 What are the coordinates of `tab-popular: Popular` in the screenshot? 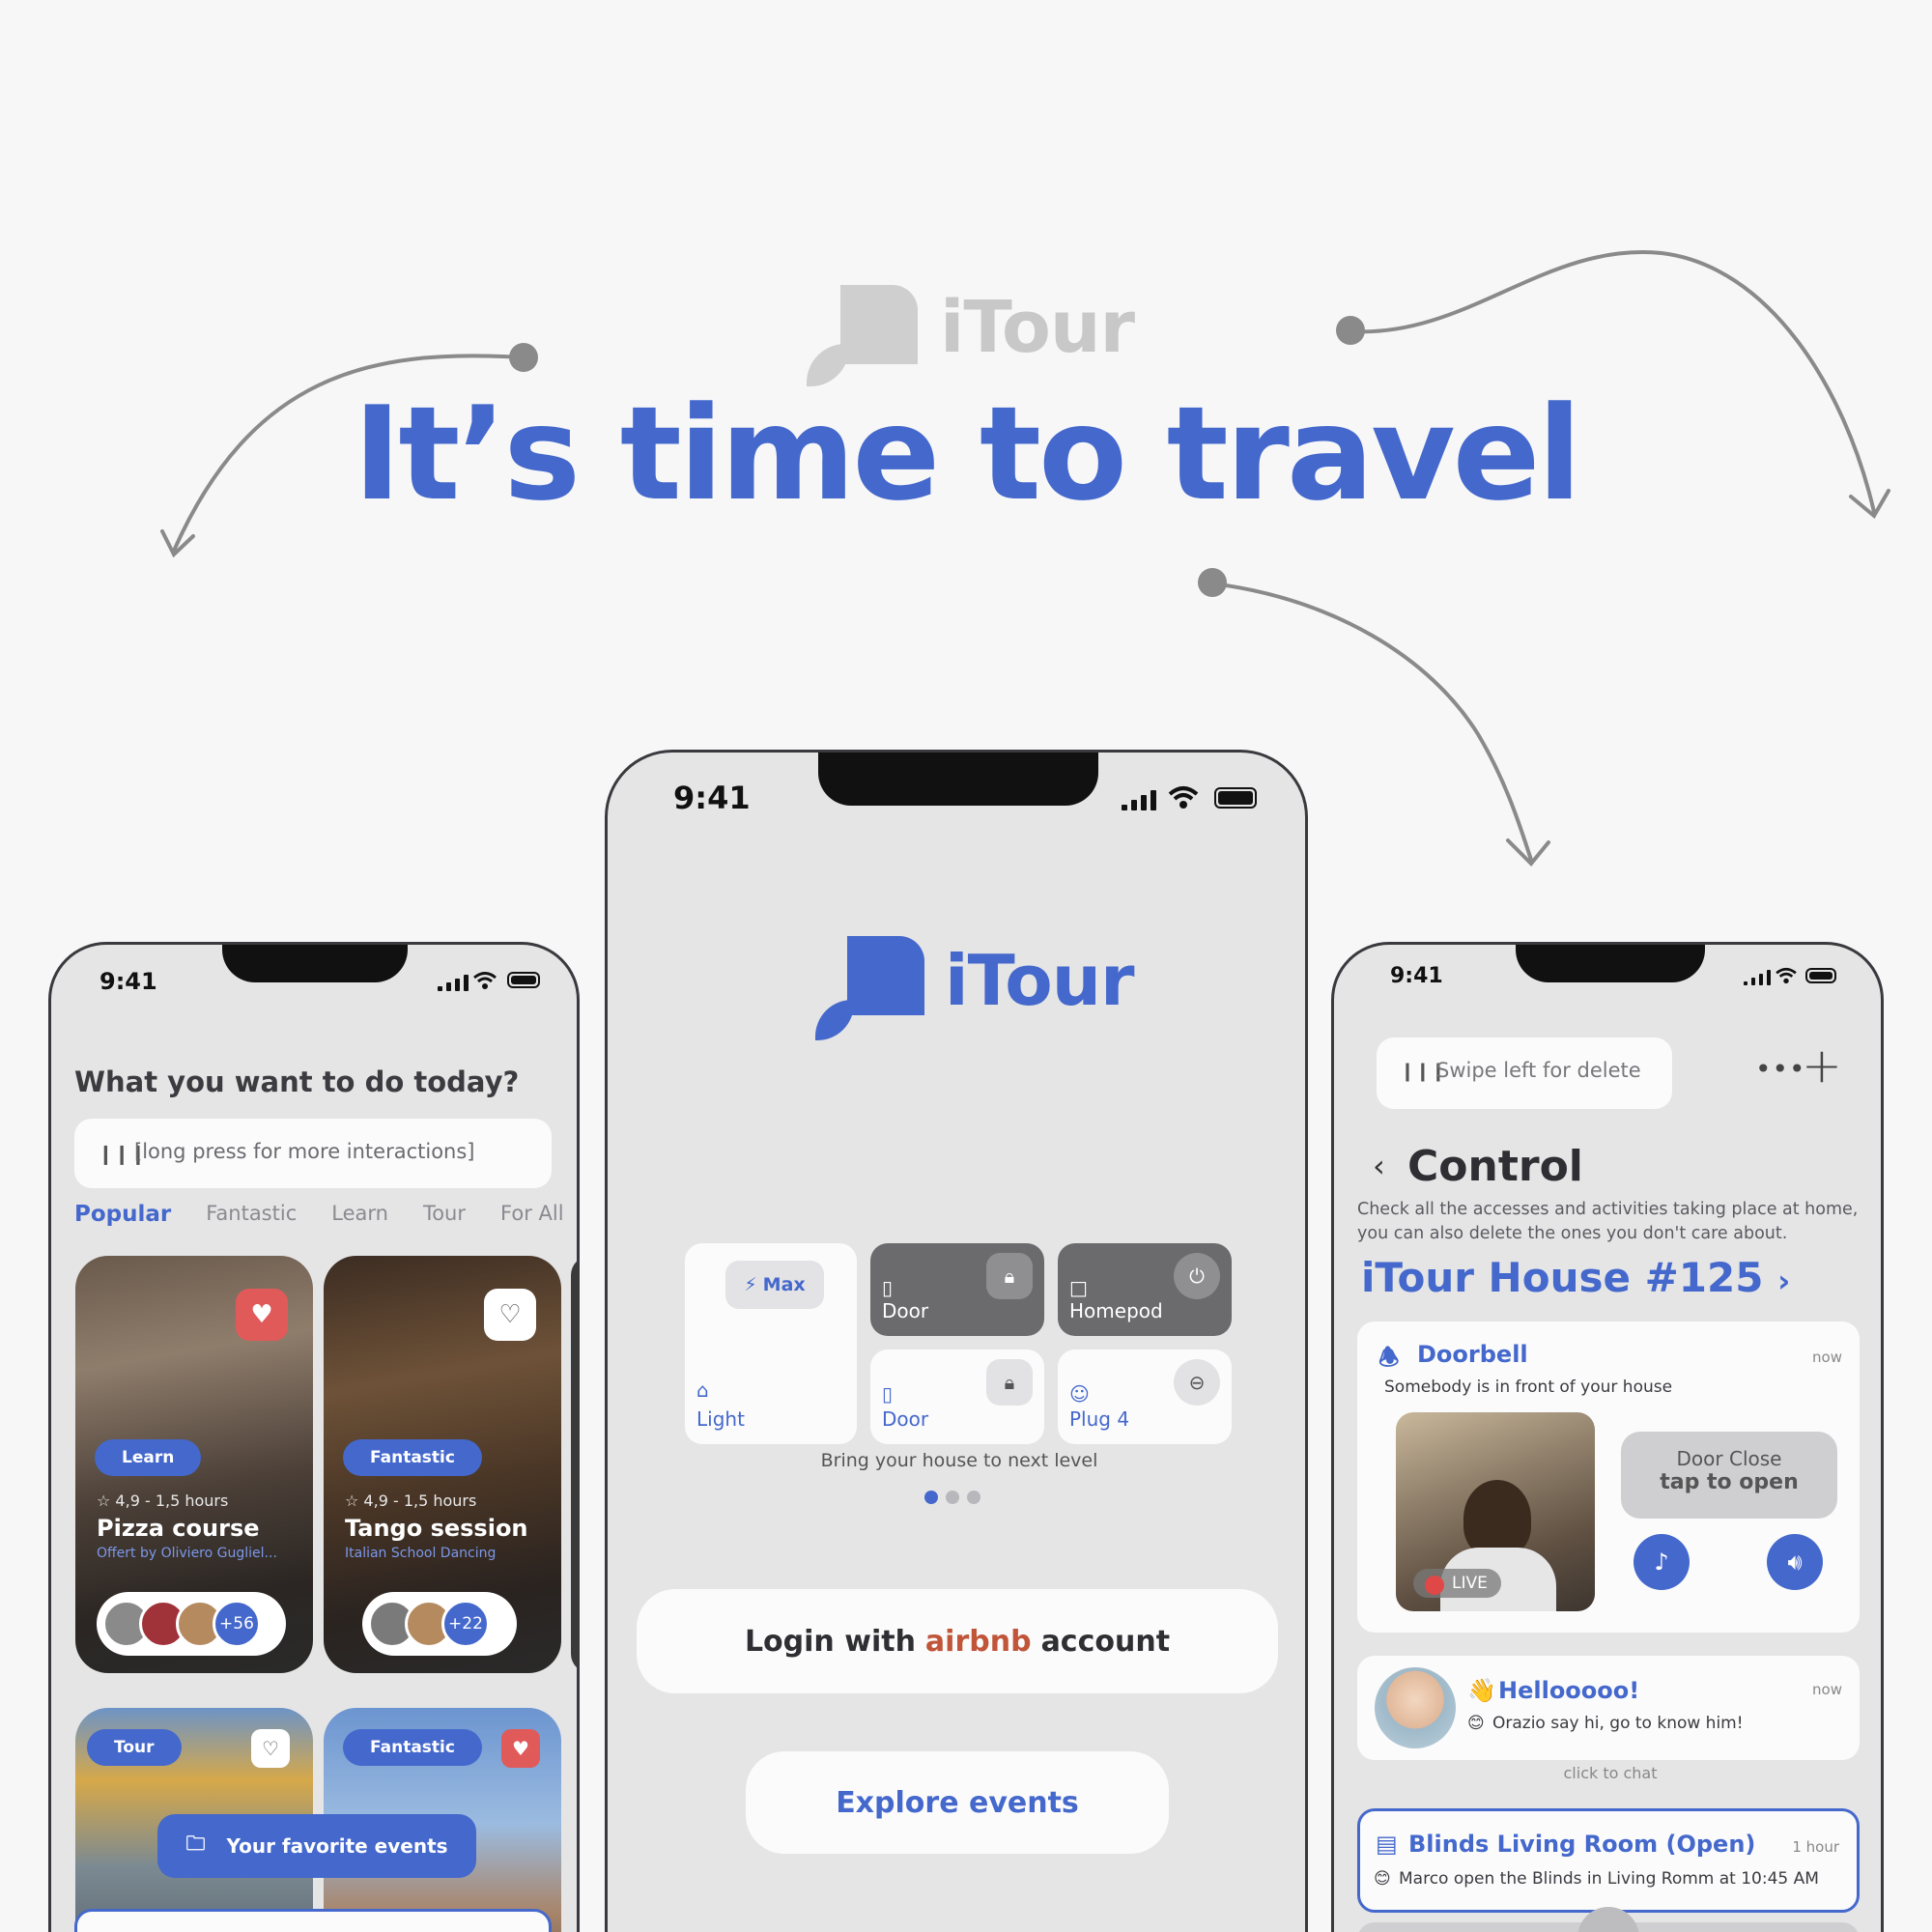 It's located at (122, 1214).